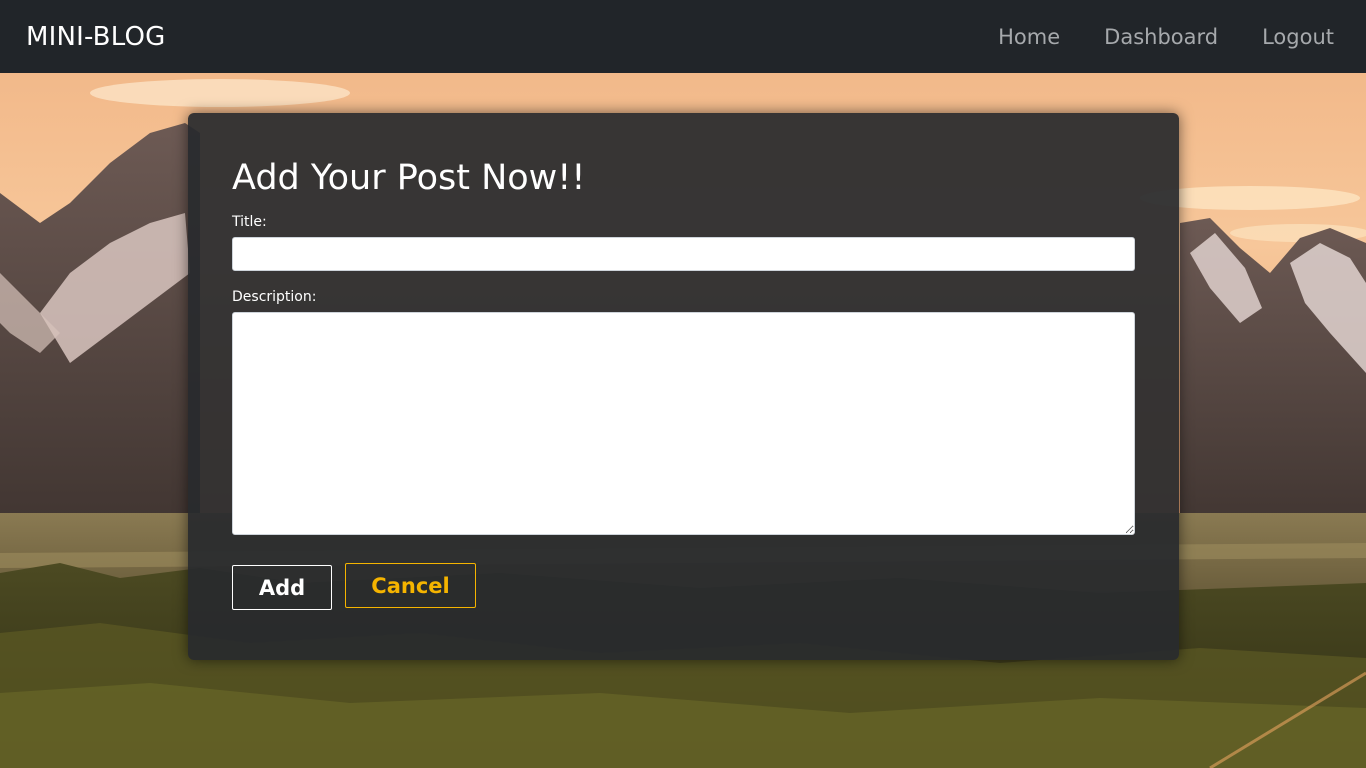 This screenshot has width=1366, height=768. What do you see at coordinates (249, 222) in the screenshot?
I see `title-label: Title:` at bounding box center [249, 222].